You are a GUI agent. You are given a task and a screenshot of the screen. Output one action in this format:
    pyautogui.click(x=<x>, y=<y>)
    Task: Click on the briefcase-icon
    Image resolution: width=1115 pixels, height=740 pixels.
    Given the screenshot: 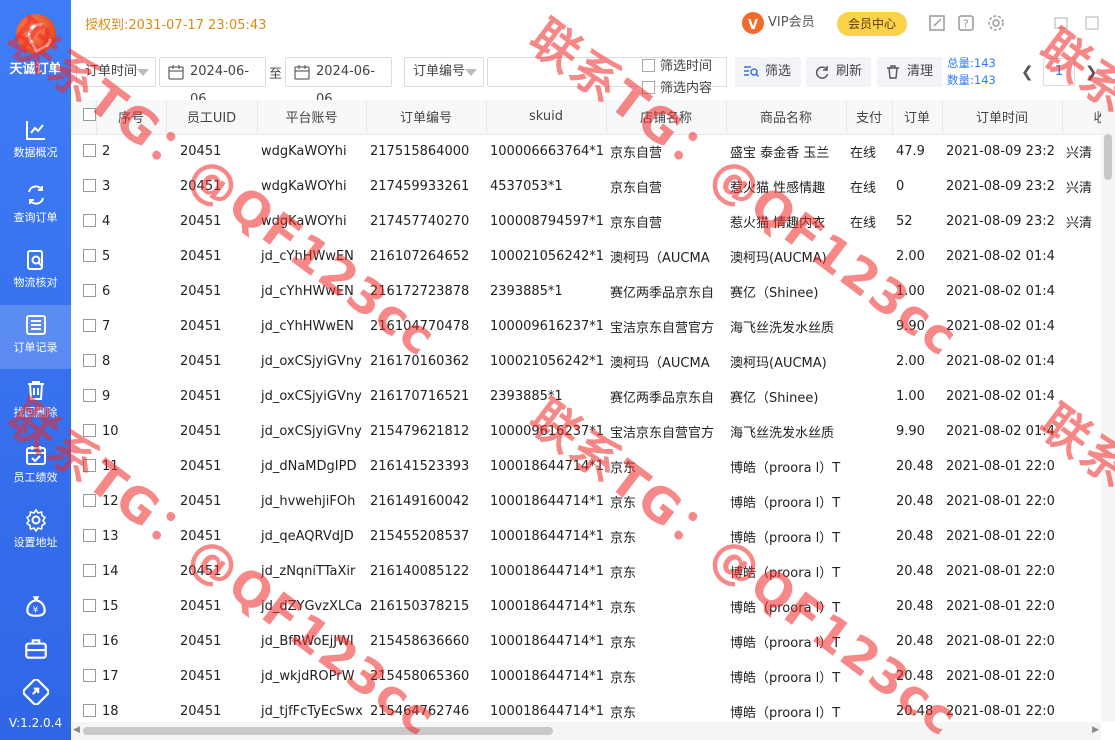 What is the action you would take?
    pyautogui.click(x=36, y=649)
    